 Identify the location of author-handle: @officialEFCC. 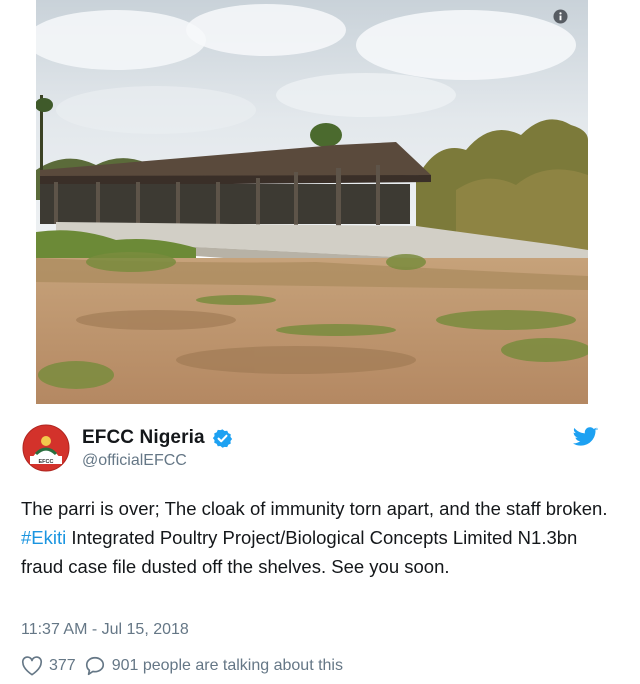
(134, 461).